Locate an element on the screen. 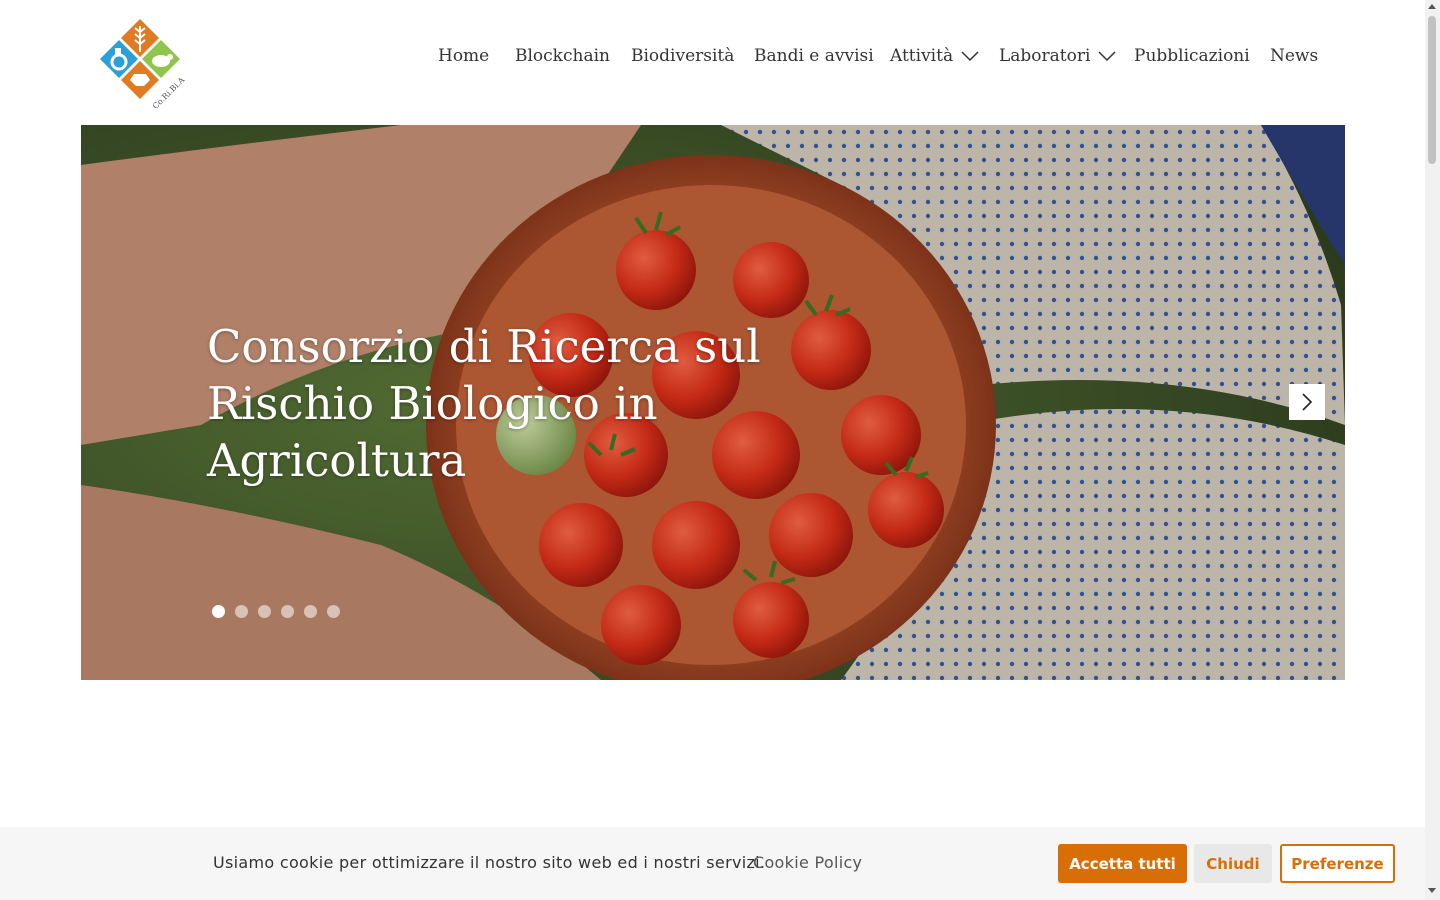 The width and height of the screenshot is (1440, 900). nav-item-blockchain: Blockchain is located at coordinates (573, 56).